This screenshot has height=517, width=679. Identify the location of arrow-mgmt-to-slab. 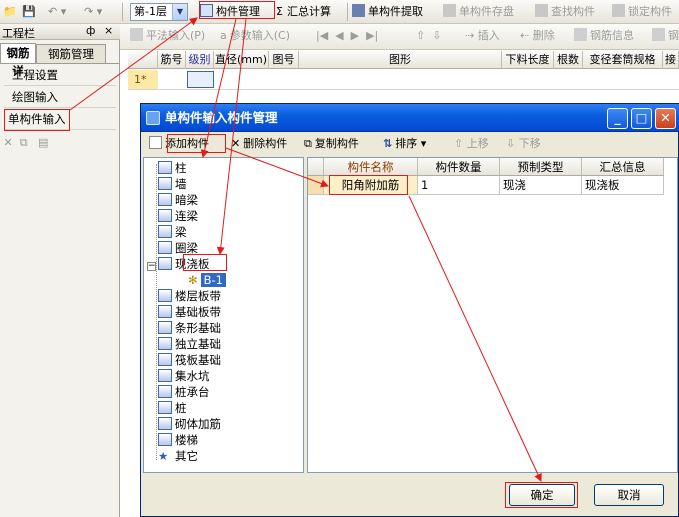
(231, 136).